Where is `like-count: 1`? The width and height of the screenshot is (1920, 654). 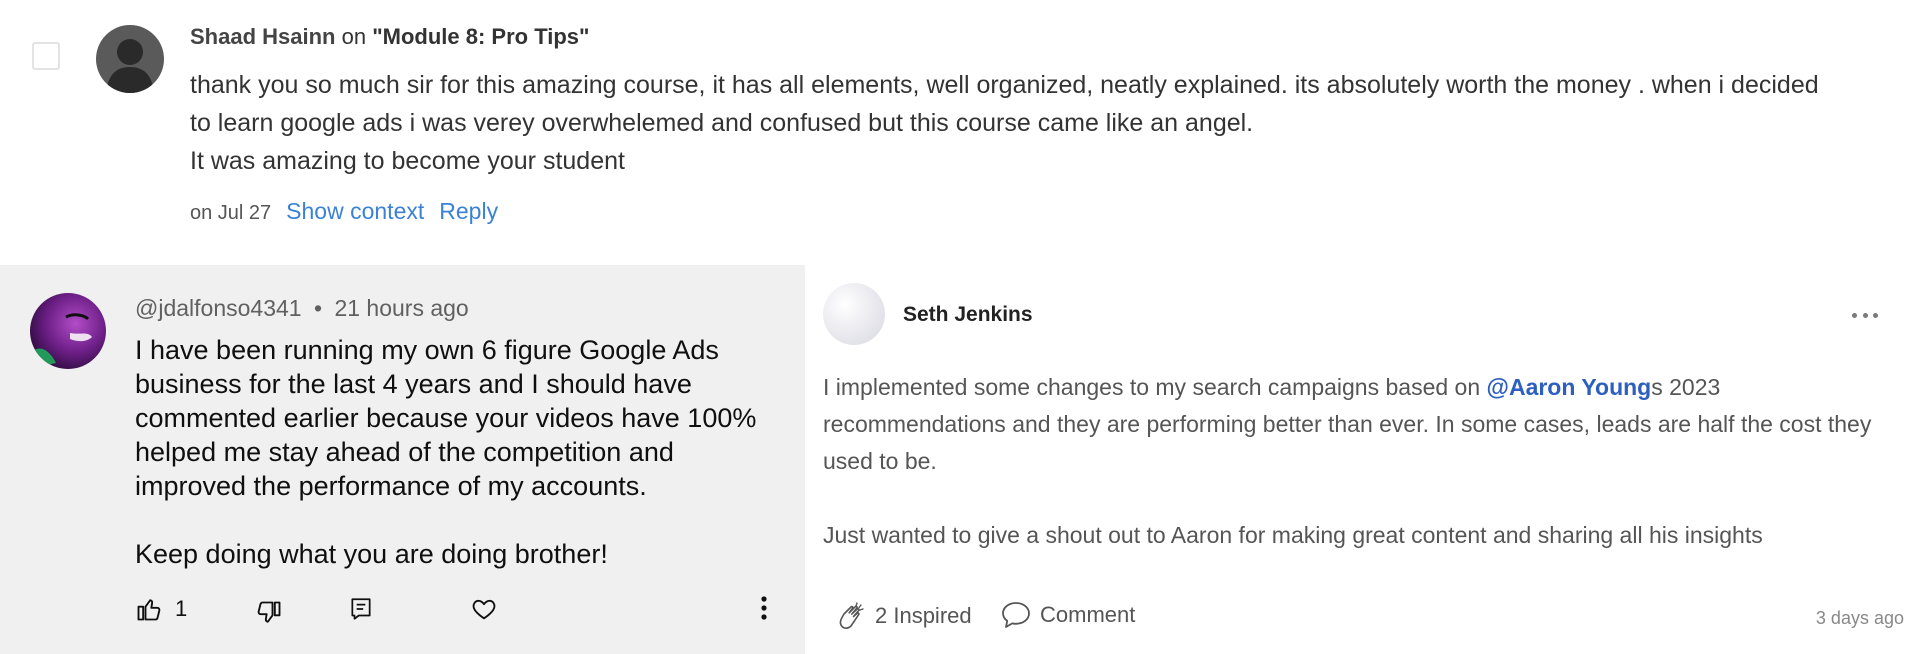 like-count: 1 is located at coordinates (181, 608).